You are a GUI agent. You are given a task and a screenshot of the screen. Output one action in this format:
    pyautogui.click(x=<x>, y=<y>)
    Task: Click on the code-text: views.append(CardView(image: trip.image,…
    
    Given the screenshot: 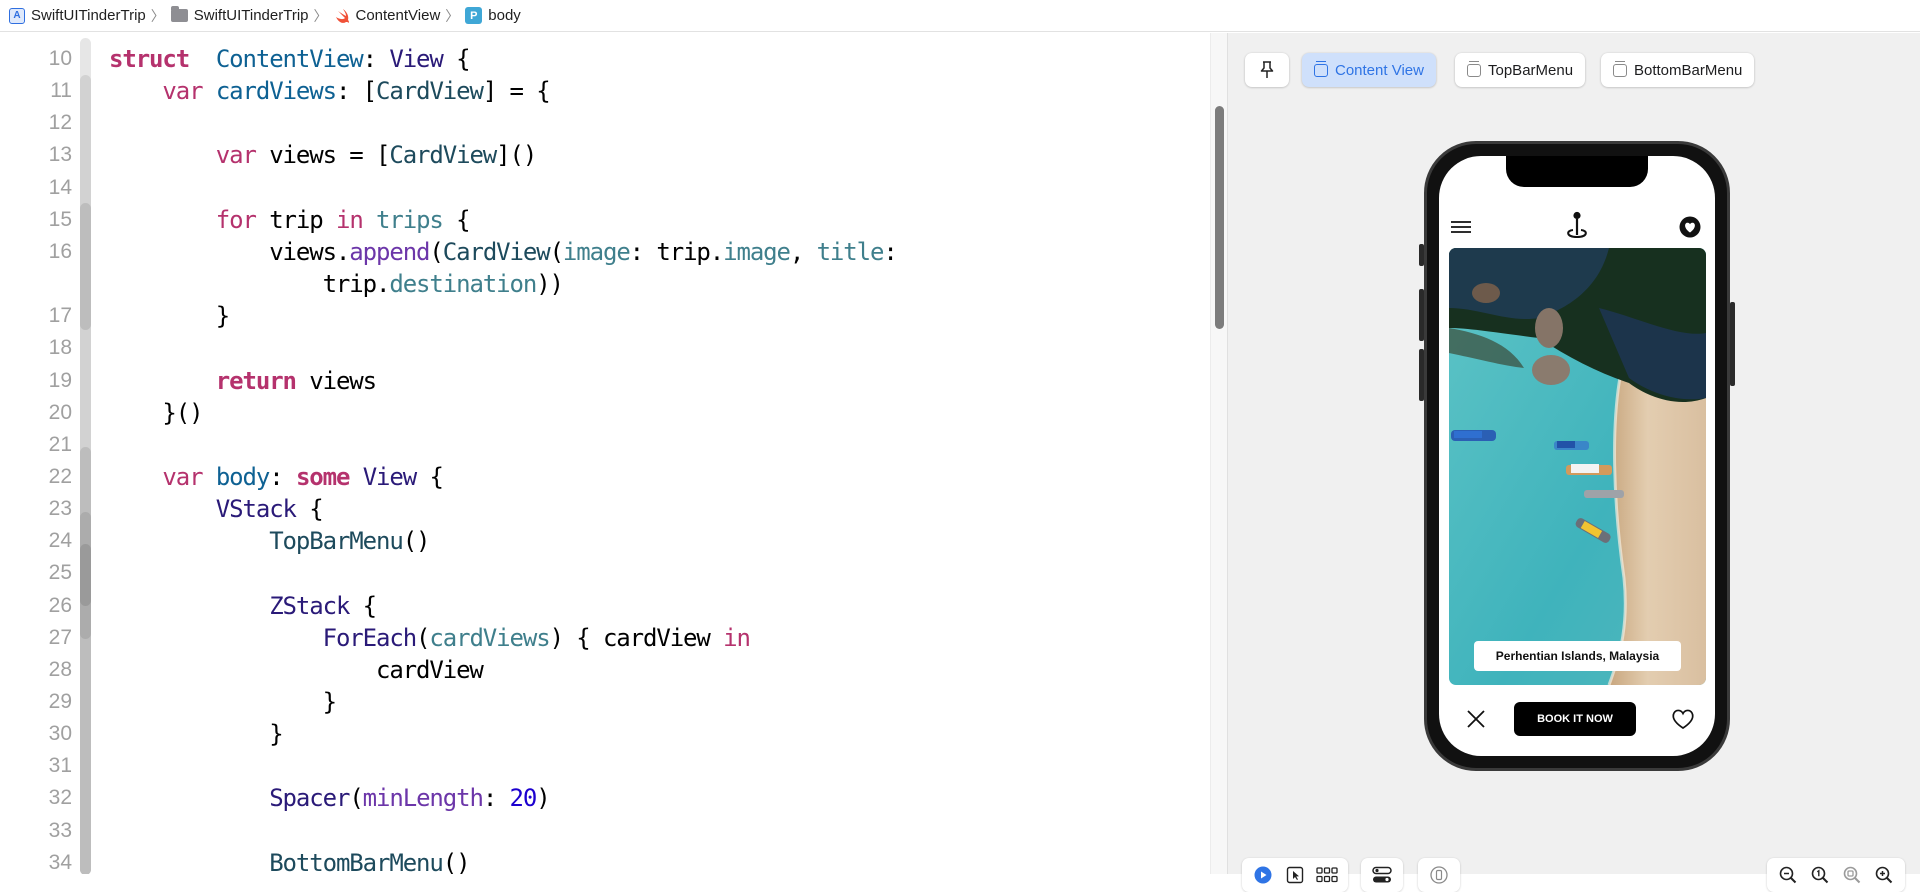 What is the action you would take?
    pyautogui.click(x=503, y=252)
    